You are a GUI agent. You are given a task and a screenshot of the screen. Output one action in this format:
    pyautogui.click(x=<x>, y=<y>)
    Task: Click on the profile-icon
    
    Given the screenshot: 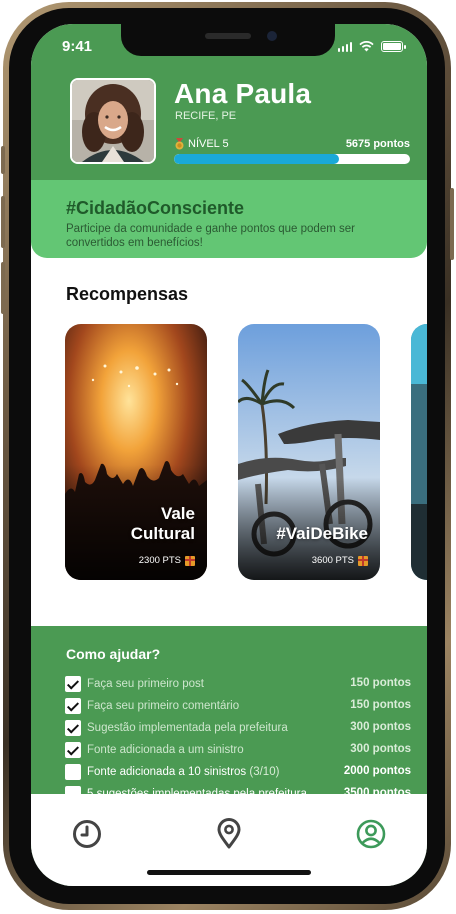 What is the action you would take?
    pyautogui.click(x=371, y=834)
    